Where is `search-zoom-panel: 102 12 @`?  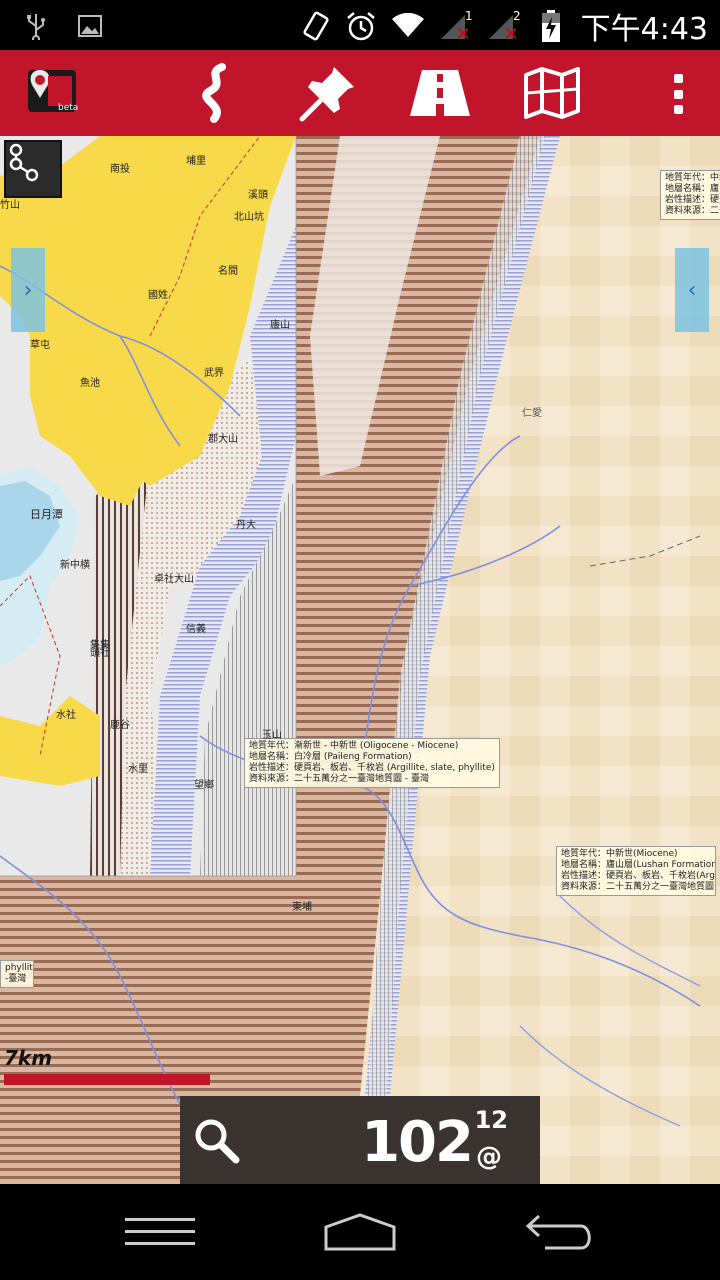
search-zoom-panel: 102 12 @ is located at coordinates (360, 1140).